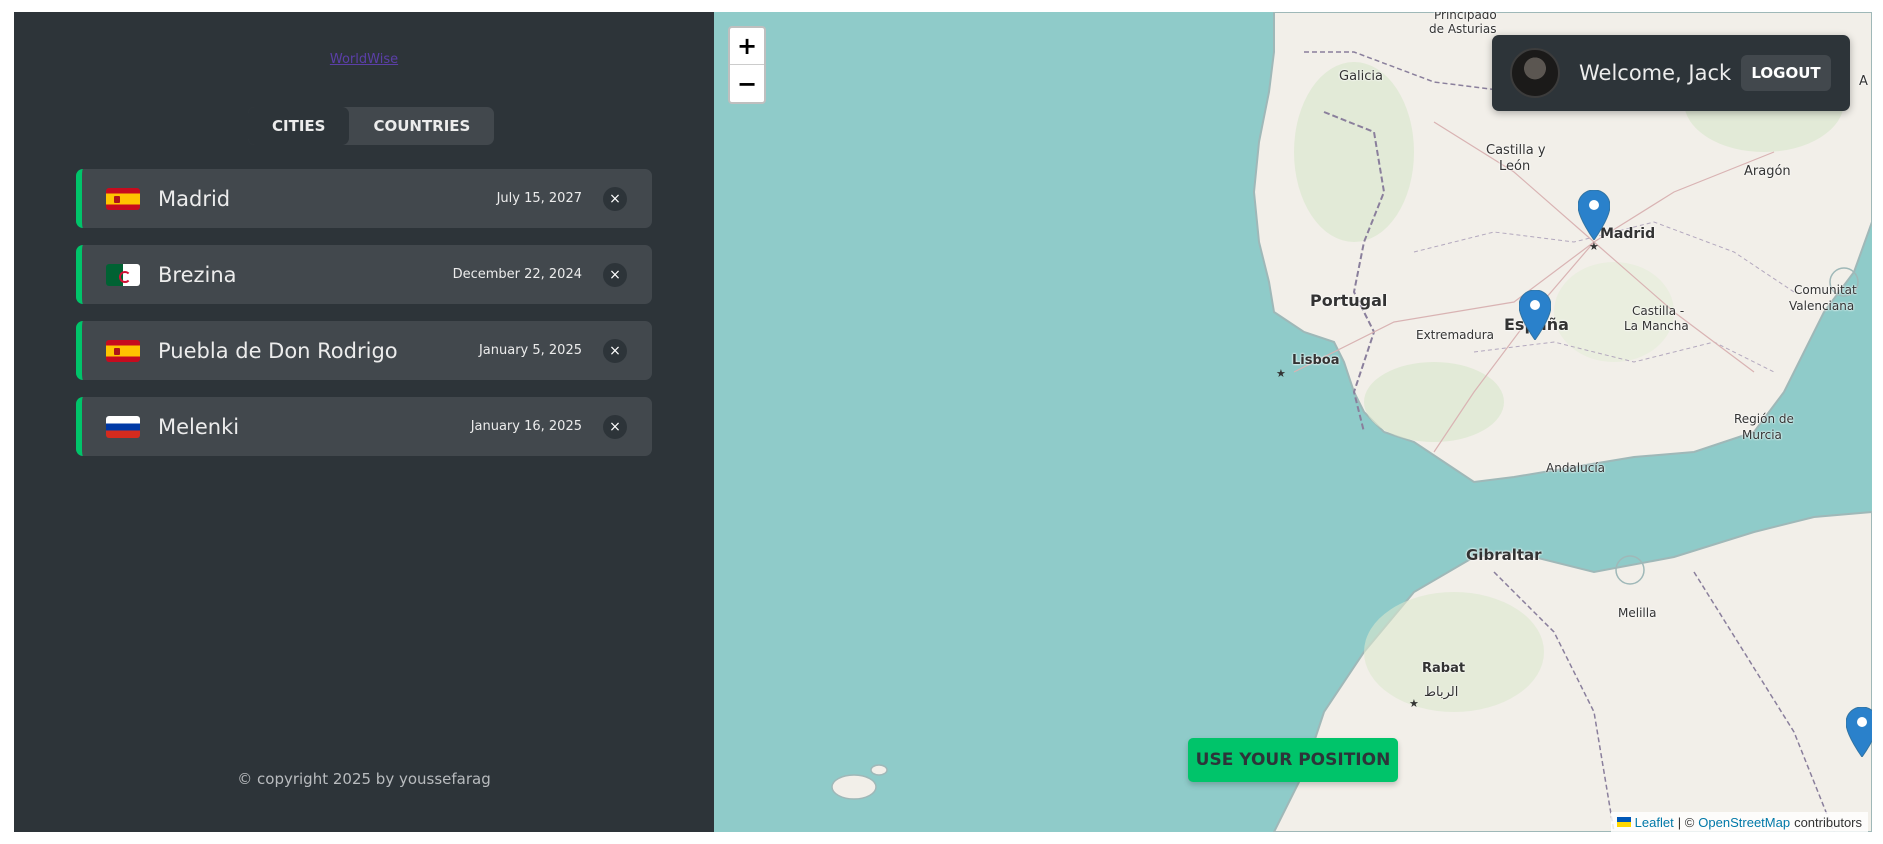  What do you see at coordinates (517, 274) in the screenshot?
I see `city-date: December 22, 2024` at bounding box center [517, 274].